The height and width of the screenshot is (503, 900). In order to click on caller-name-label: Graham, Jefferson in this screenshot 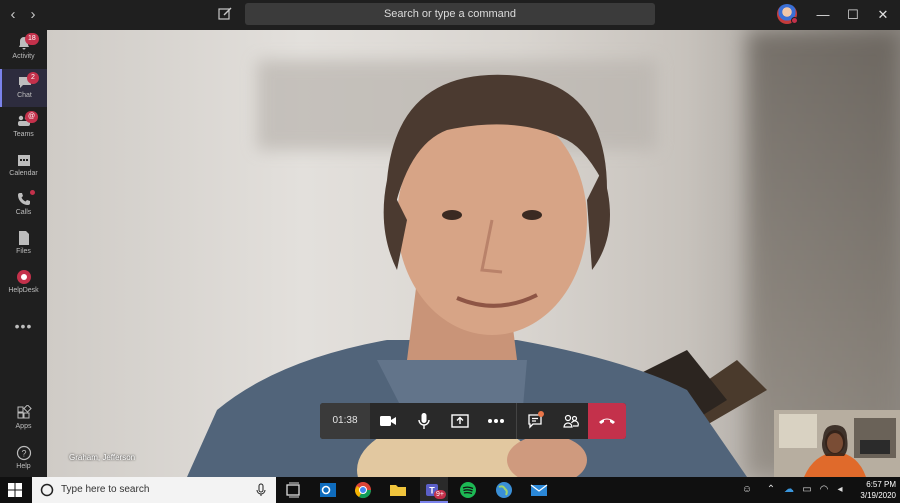, I will do `click(102, 457)`.